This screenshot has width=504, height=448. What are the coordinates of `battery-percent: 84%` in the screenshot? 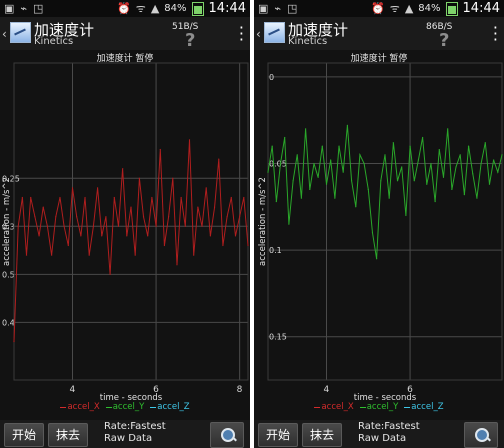 It's located at (429, 8).